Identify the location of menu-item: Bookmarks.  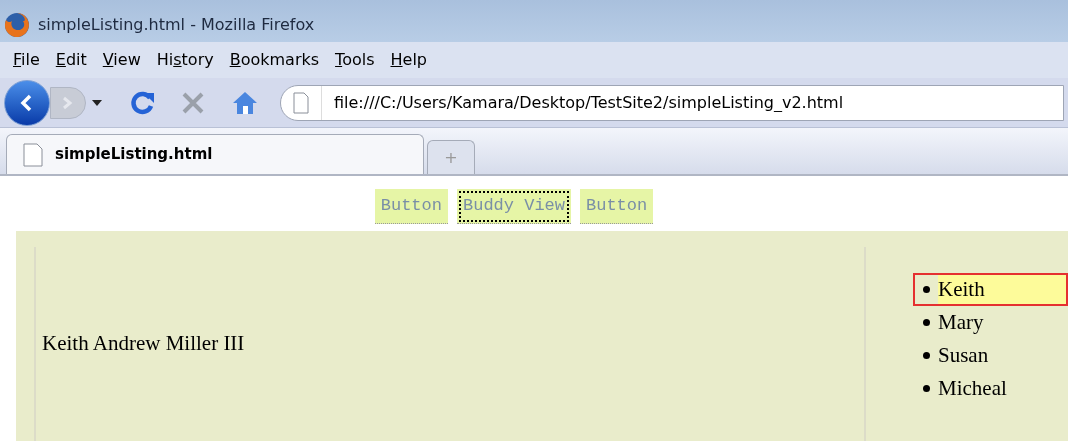
(274, 60).